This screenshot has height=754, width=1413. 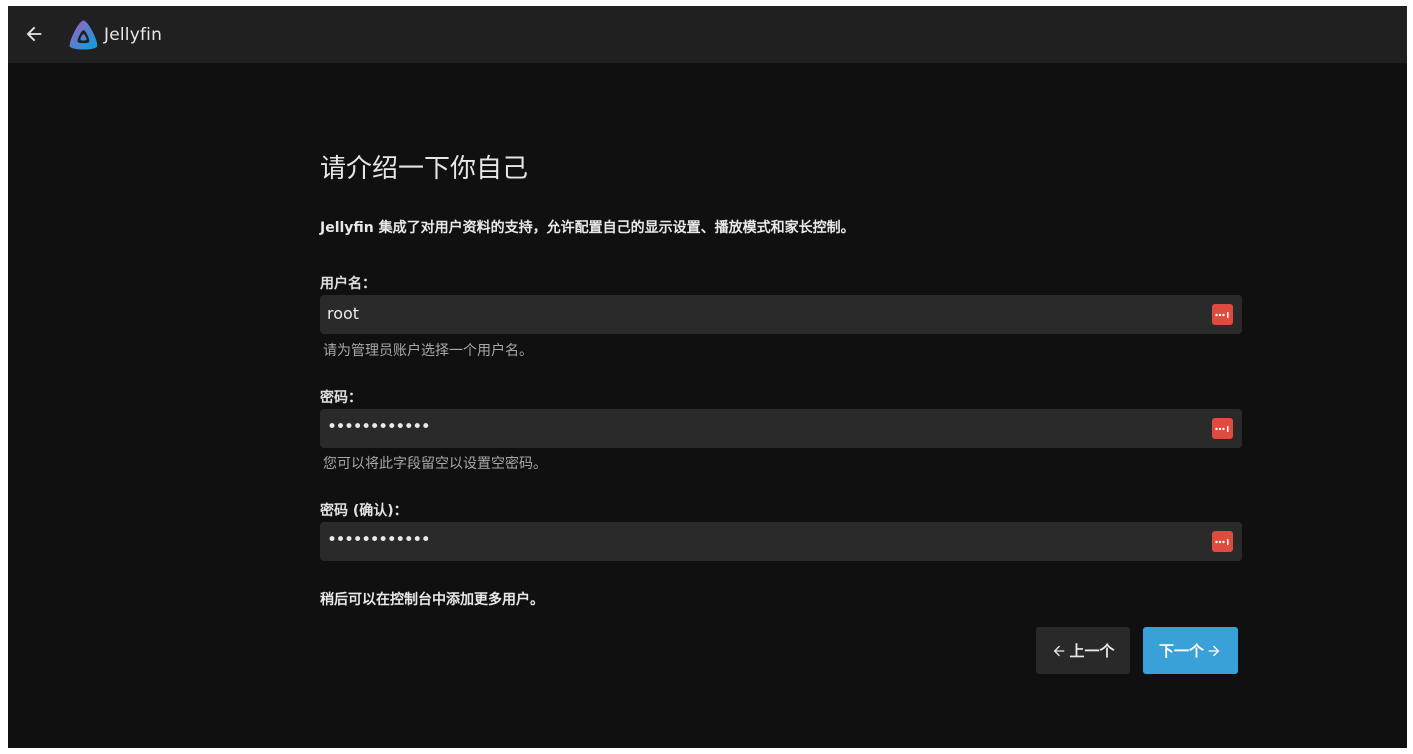 What do you see at coordinates (83, 35) in the screenshot?
I see `jellyfin-logo-icon` at bounding box center [83, 35].